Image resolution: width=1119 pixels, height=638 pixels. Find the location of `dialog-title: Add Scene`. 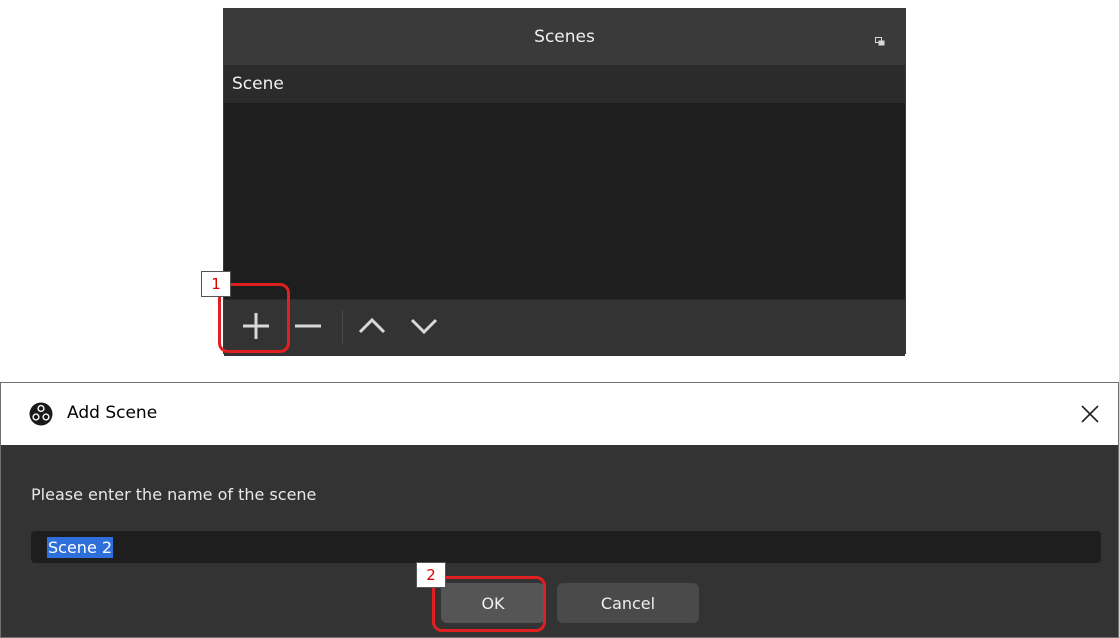

dialog-title: Add Scene is located at coordinates (112, 413).